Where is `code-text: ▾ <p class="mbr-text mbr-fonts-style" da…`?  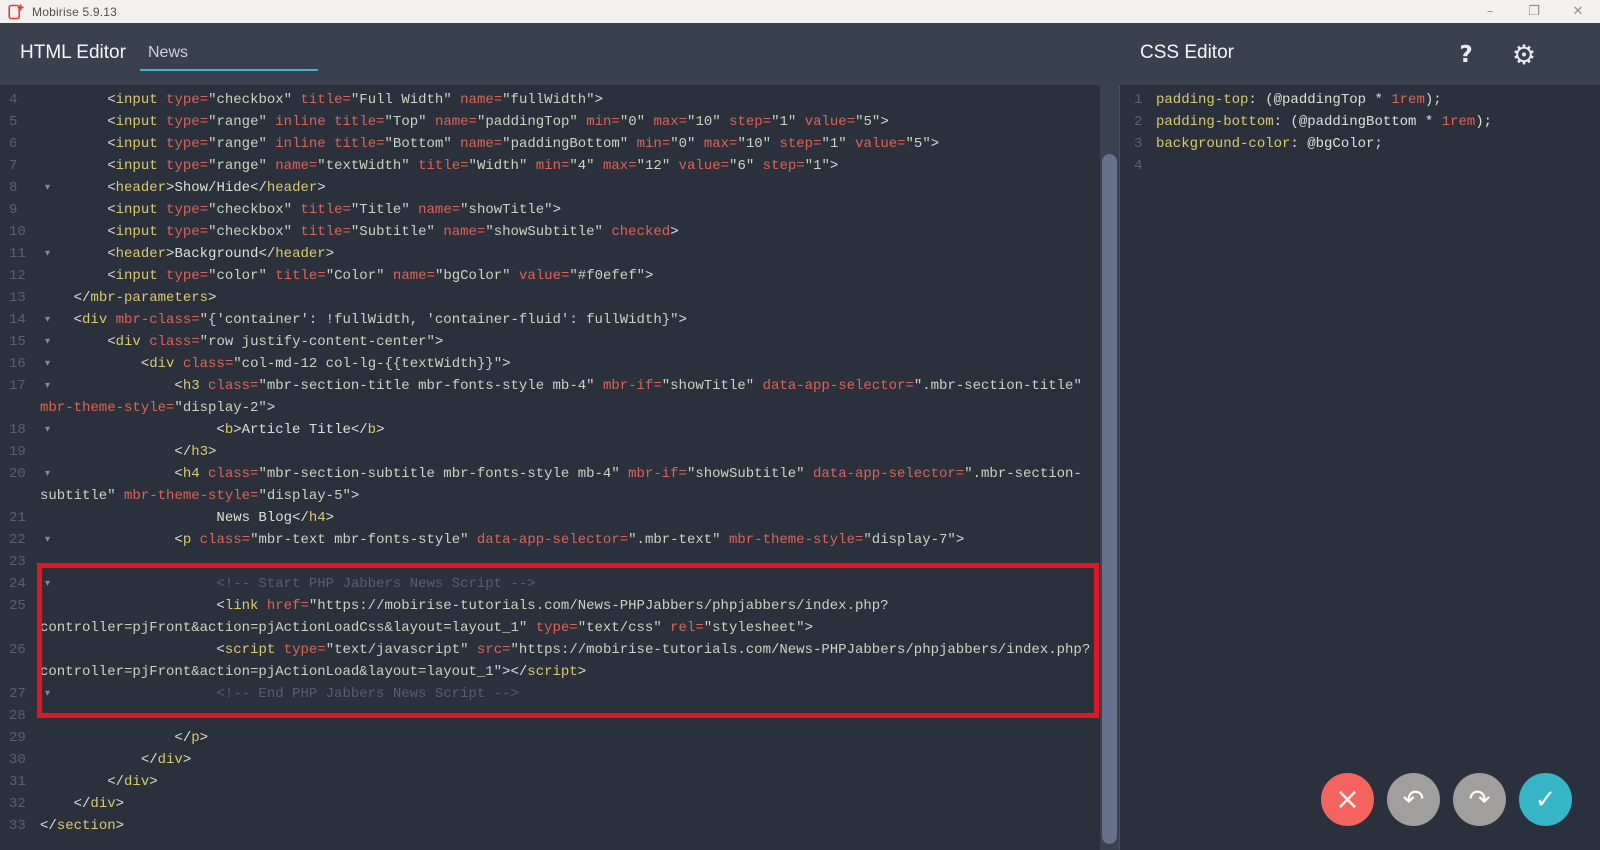 code-text: ▾ <p class="mbr-text mbr-fonts-style" da… is located at coordinates (570, 540).